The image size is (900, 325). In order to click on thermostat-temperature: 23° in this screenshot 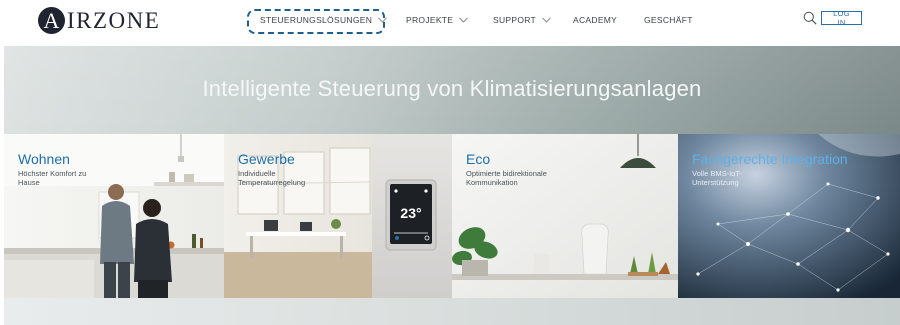, I will do `click(410, 213)`.